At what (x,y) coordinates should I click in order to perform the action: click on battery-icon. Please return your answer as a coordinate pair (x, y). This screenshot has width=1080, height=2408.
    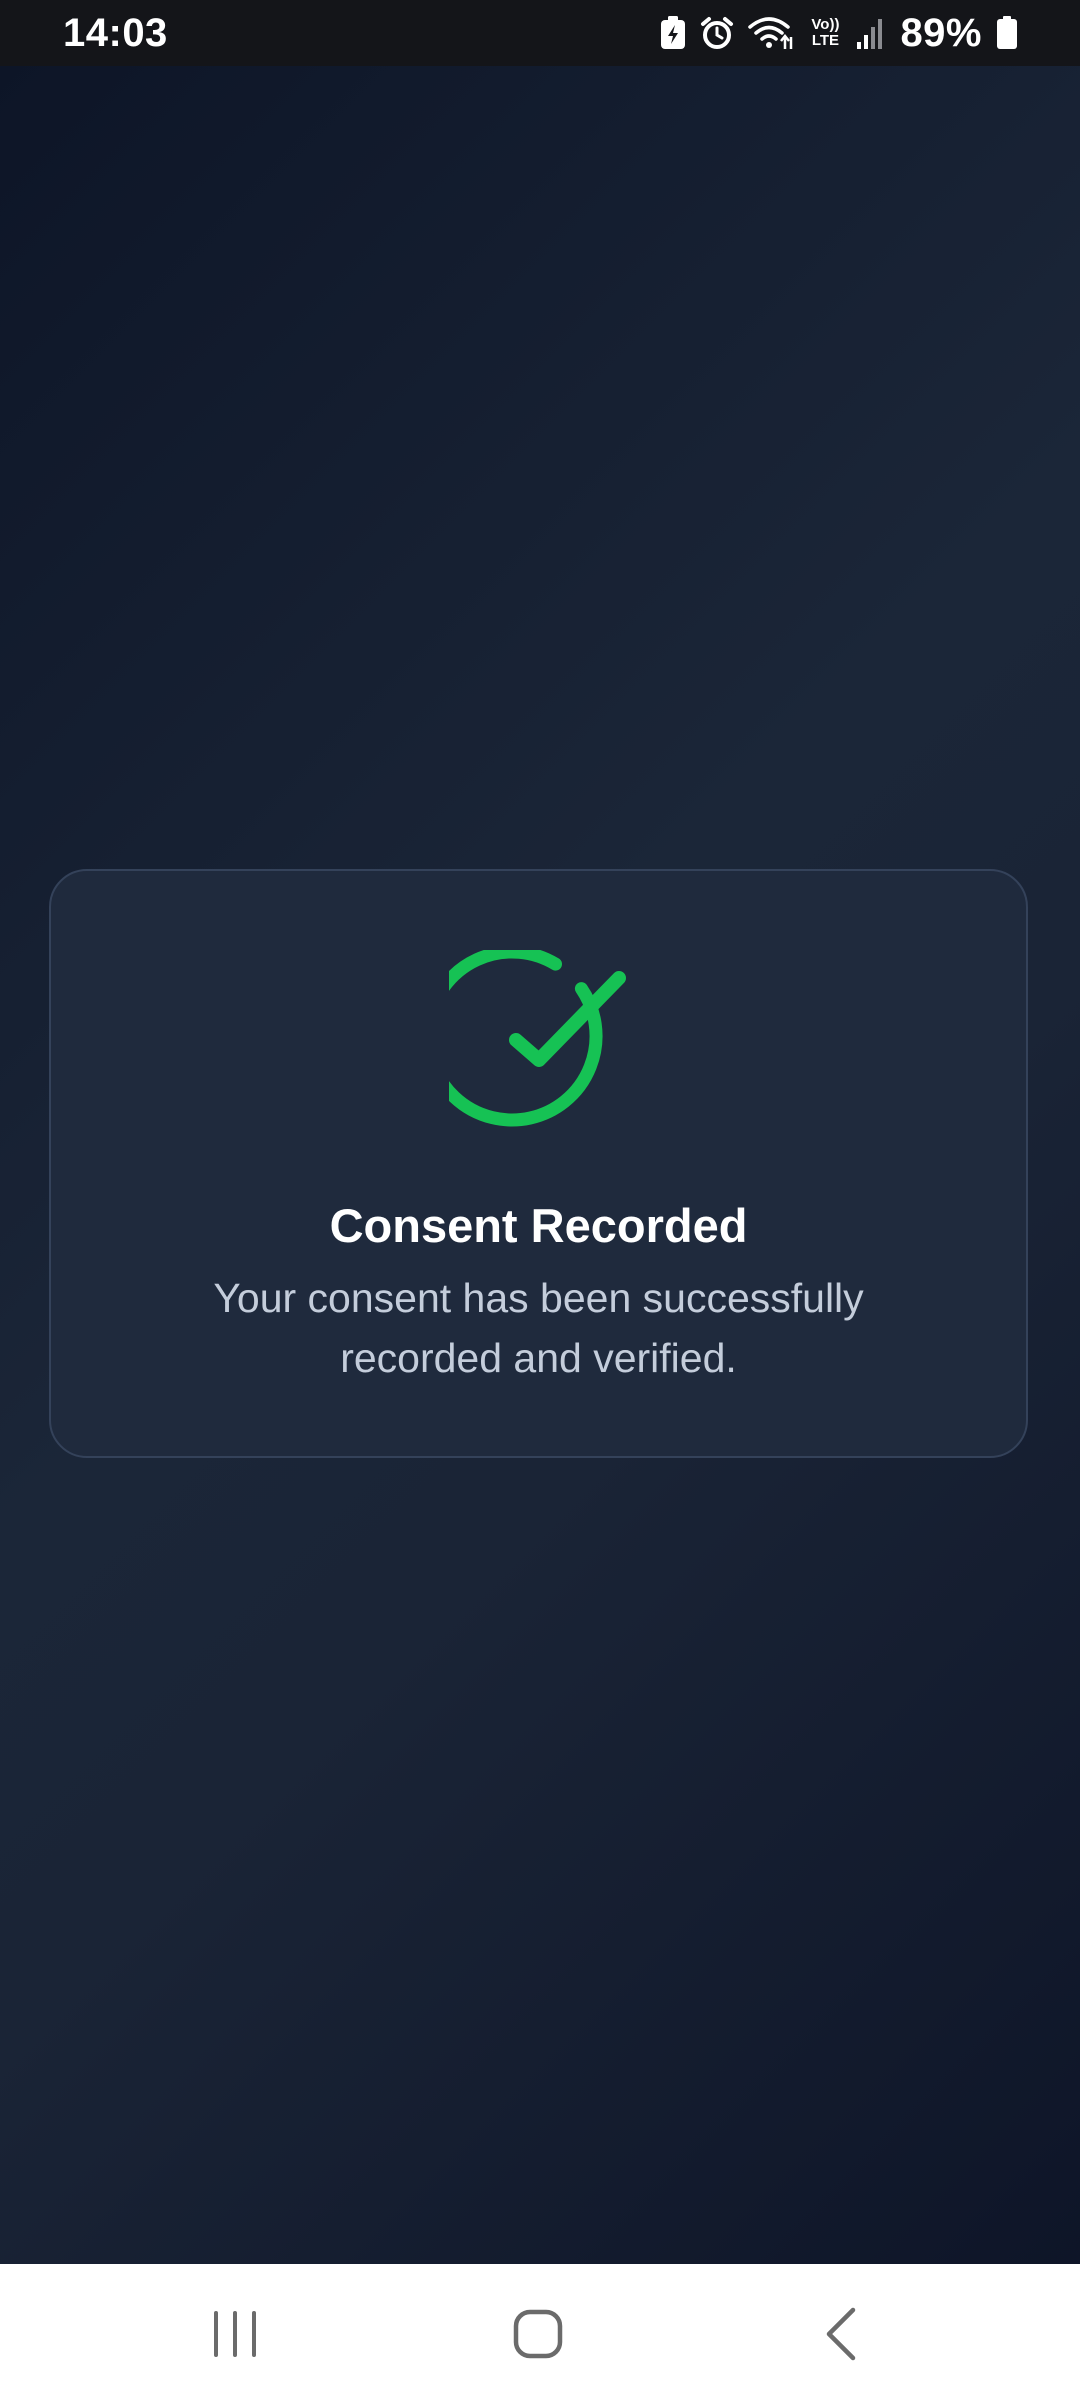
    Looking at the image, I should click on (1007, 33).